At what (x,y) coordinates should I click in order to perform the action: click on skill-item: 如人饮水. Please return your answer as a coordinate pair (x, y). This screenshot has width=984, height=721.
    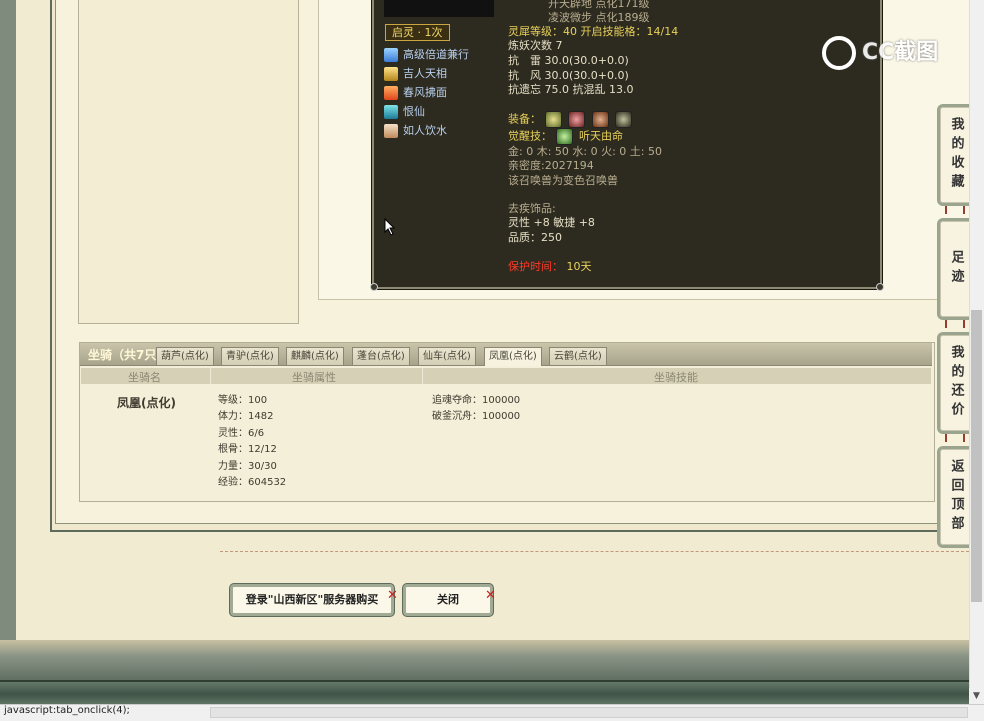
    Looking at the image, I should click on (415, 131).